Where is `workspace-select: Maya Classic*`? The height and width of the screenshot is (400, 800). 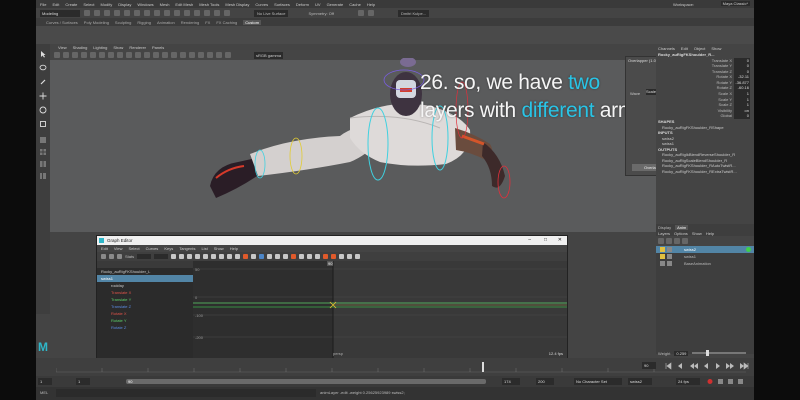
workspace-select: Maya Classic* is located at coordinates (735, 3).